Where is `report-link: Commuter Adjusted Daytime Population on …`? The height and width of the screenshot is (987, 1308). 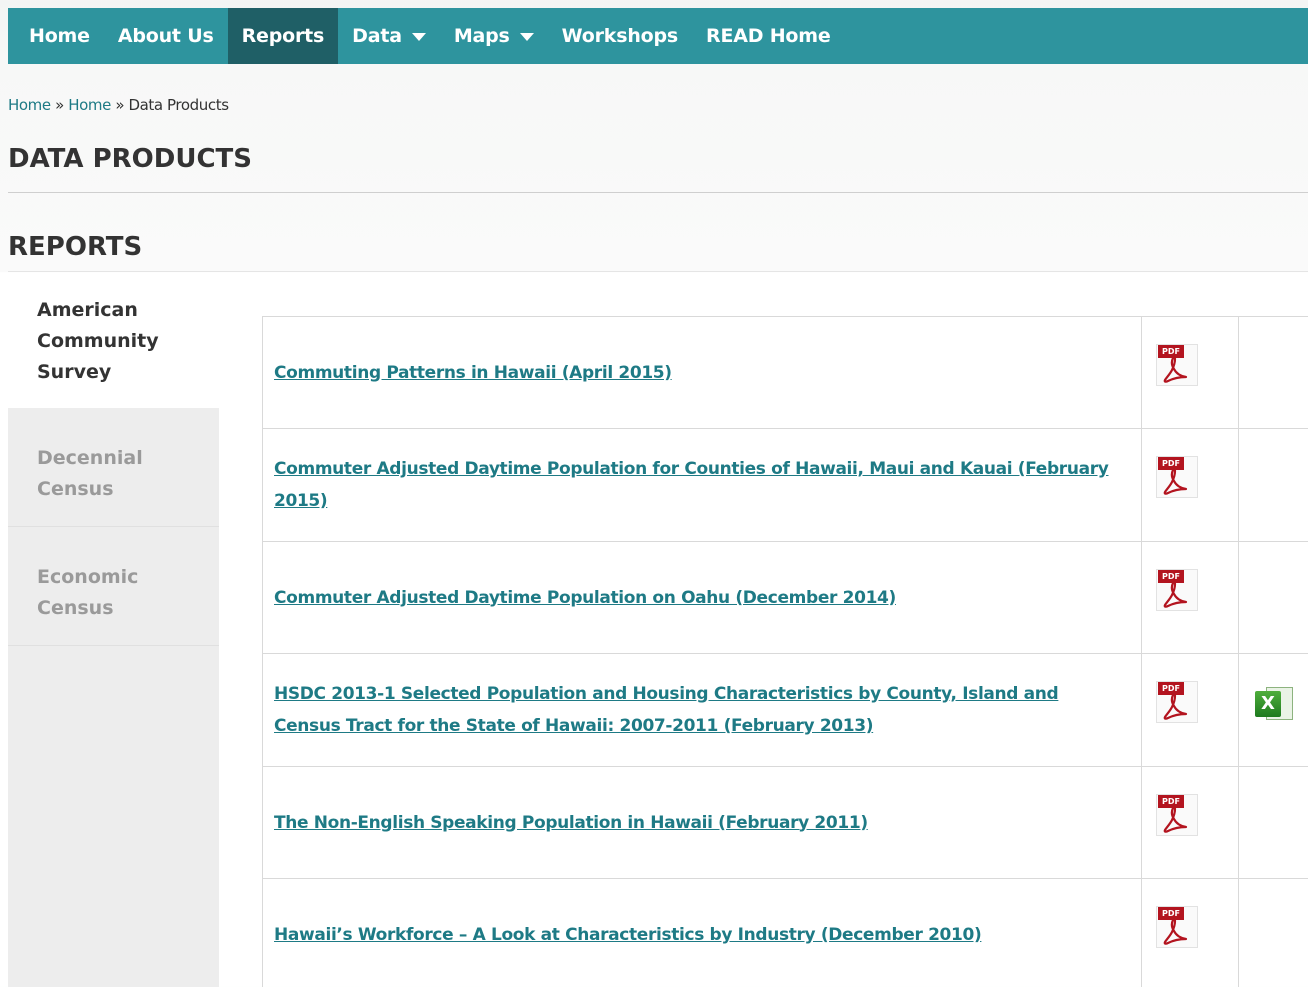 report-link: Commuter Adjusted Daytime Population on … is located at coordinates (585, 598).